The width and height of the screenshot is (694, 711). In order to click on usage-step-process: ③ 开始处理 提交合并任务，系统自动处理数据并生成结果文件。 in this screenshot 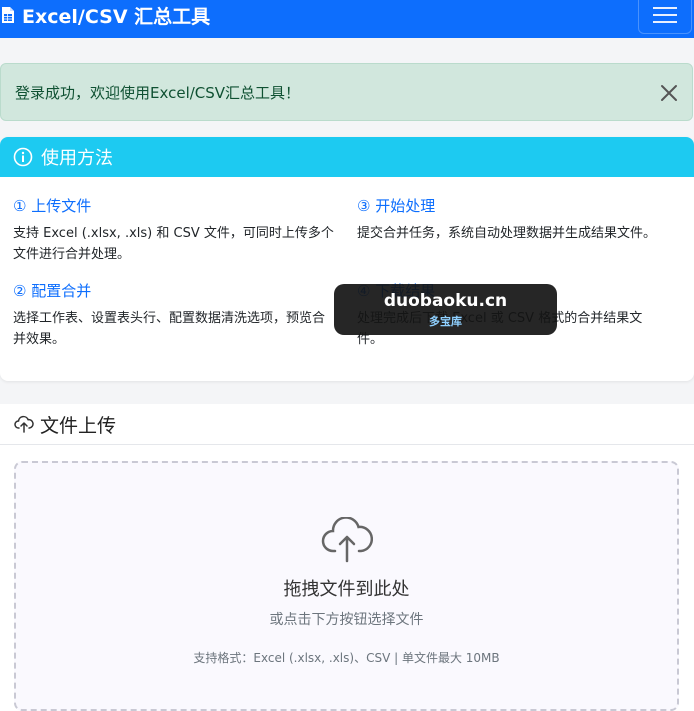, I will do `click(512, 219)`.